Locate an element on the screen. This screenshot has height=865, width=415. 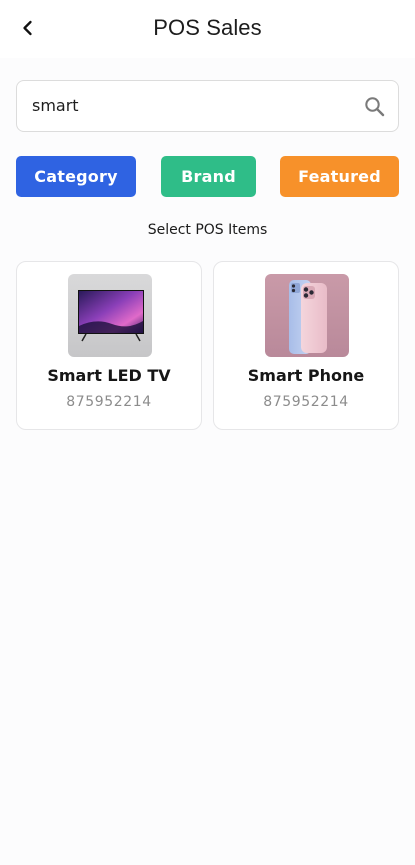
search-icon is located at coordinates (374, 106).